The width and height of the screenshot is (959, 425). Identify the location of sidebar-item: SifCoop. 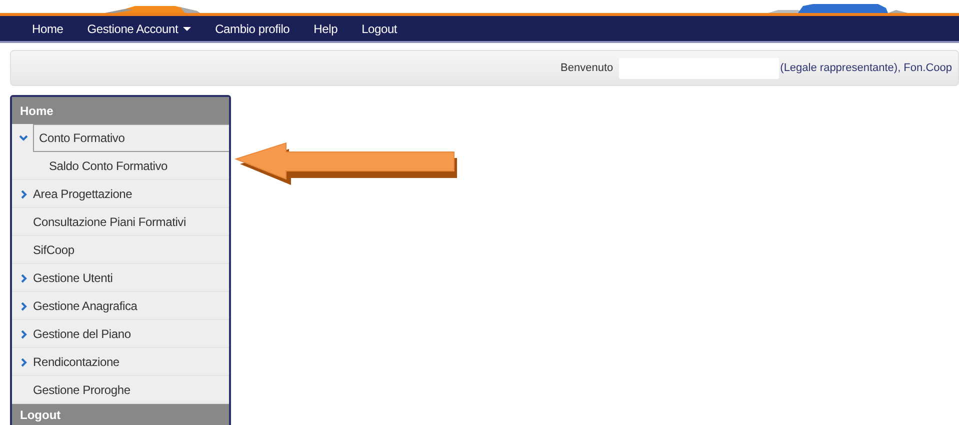
(120, 250).